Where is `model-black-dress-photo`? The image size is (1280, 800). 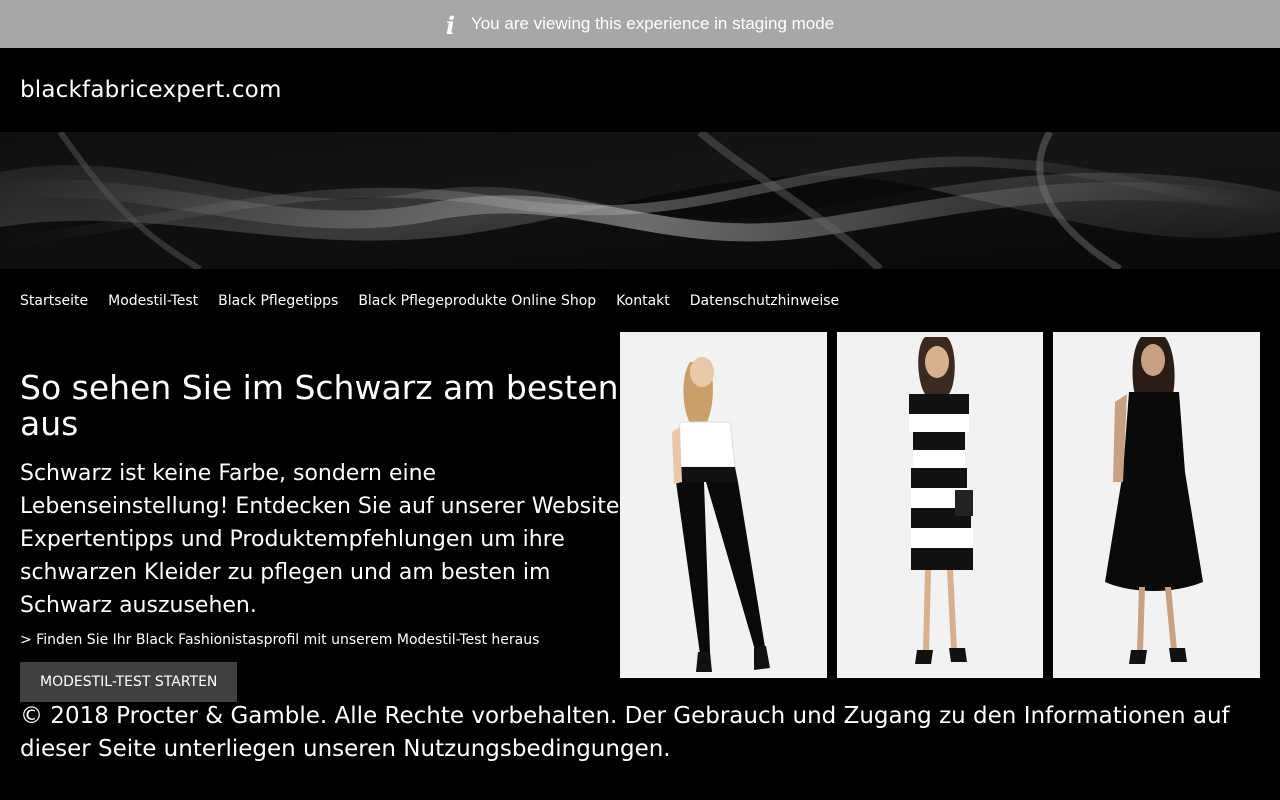 model-black-dress-photo is located at coordinates (1157, 505).